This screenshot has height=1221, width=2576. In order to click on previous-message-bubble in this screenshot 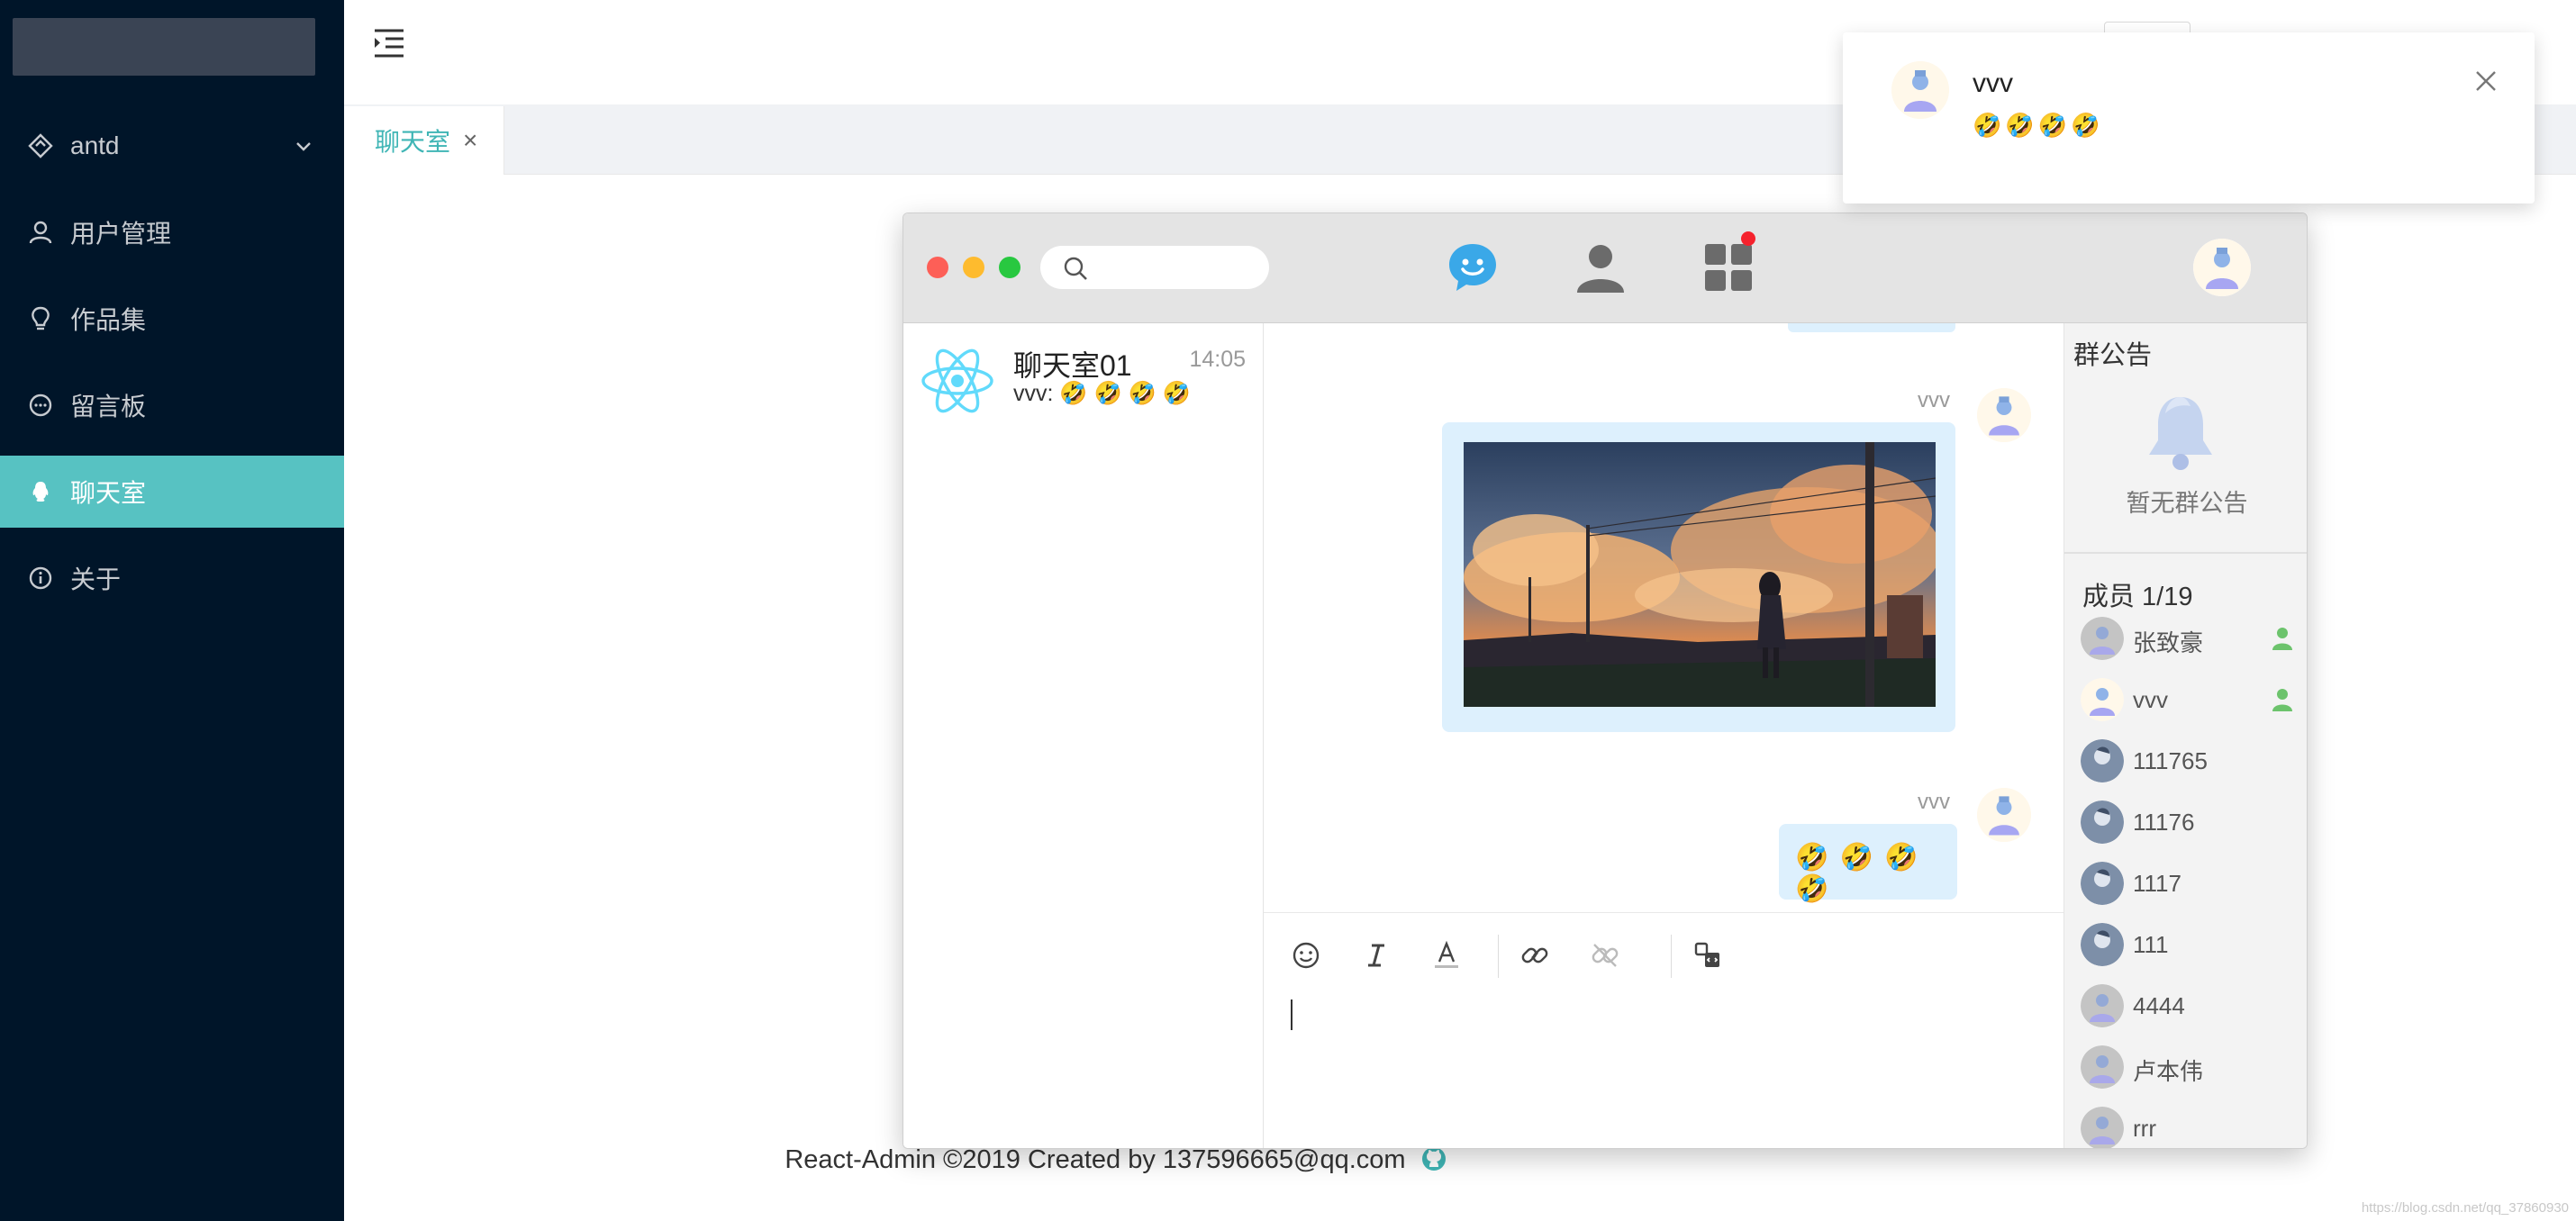, I will do `click(1872, 328)`.